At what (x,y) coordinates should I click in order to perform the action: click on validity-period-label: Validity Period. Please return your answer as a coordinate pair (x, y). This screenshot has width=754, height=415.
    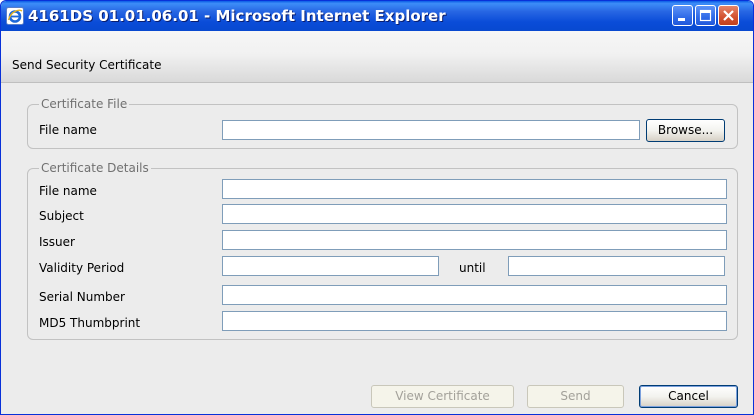
    Looking at the image, I should click on (82, 268).